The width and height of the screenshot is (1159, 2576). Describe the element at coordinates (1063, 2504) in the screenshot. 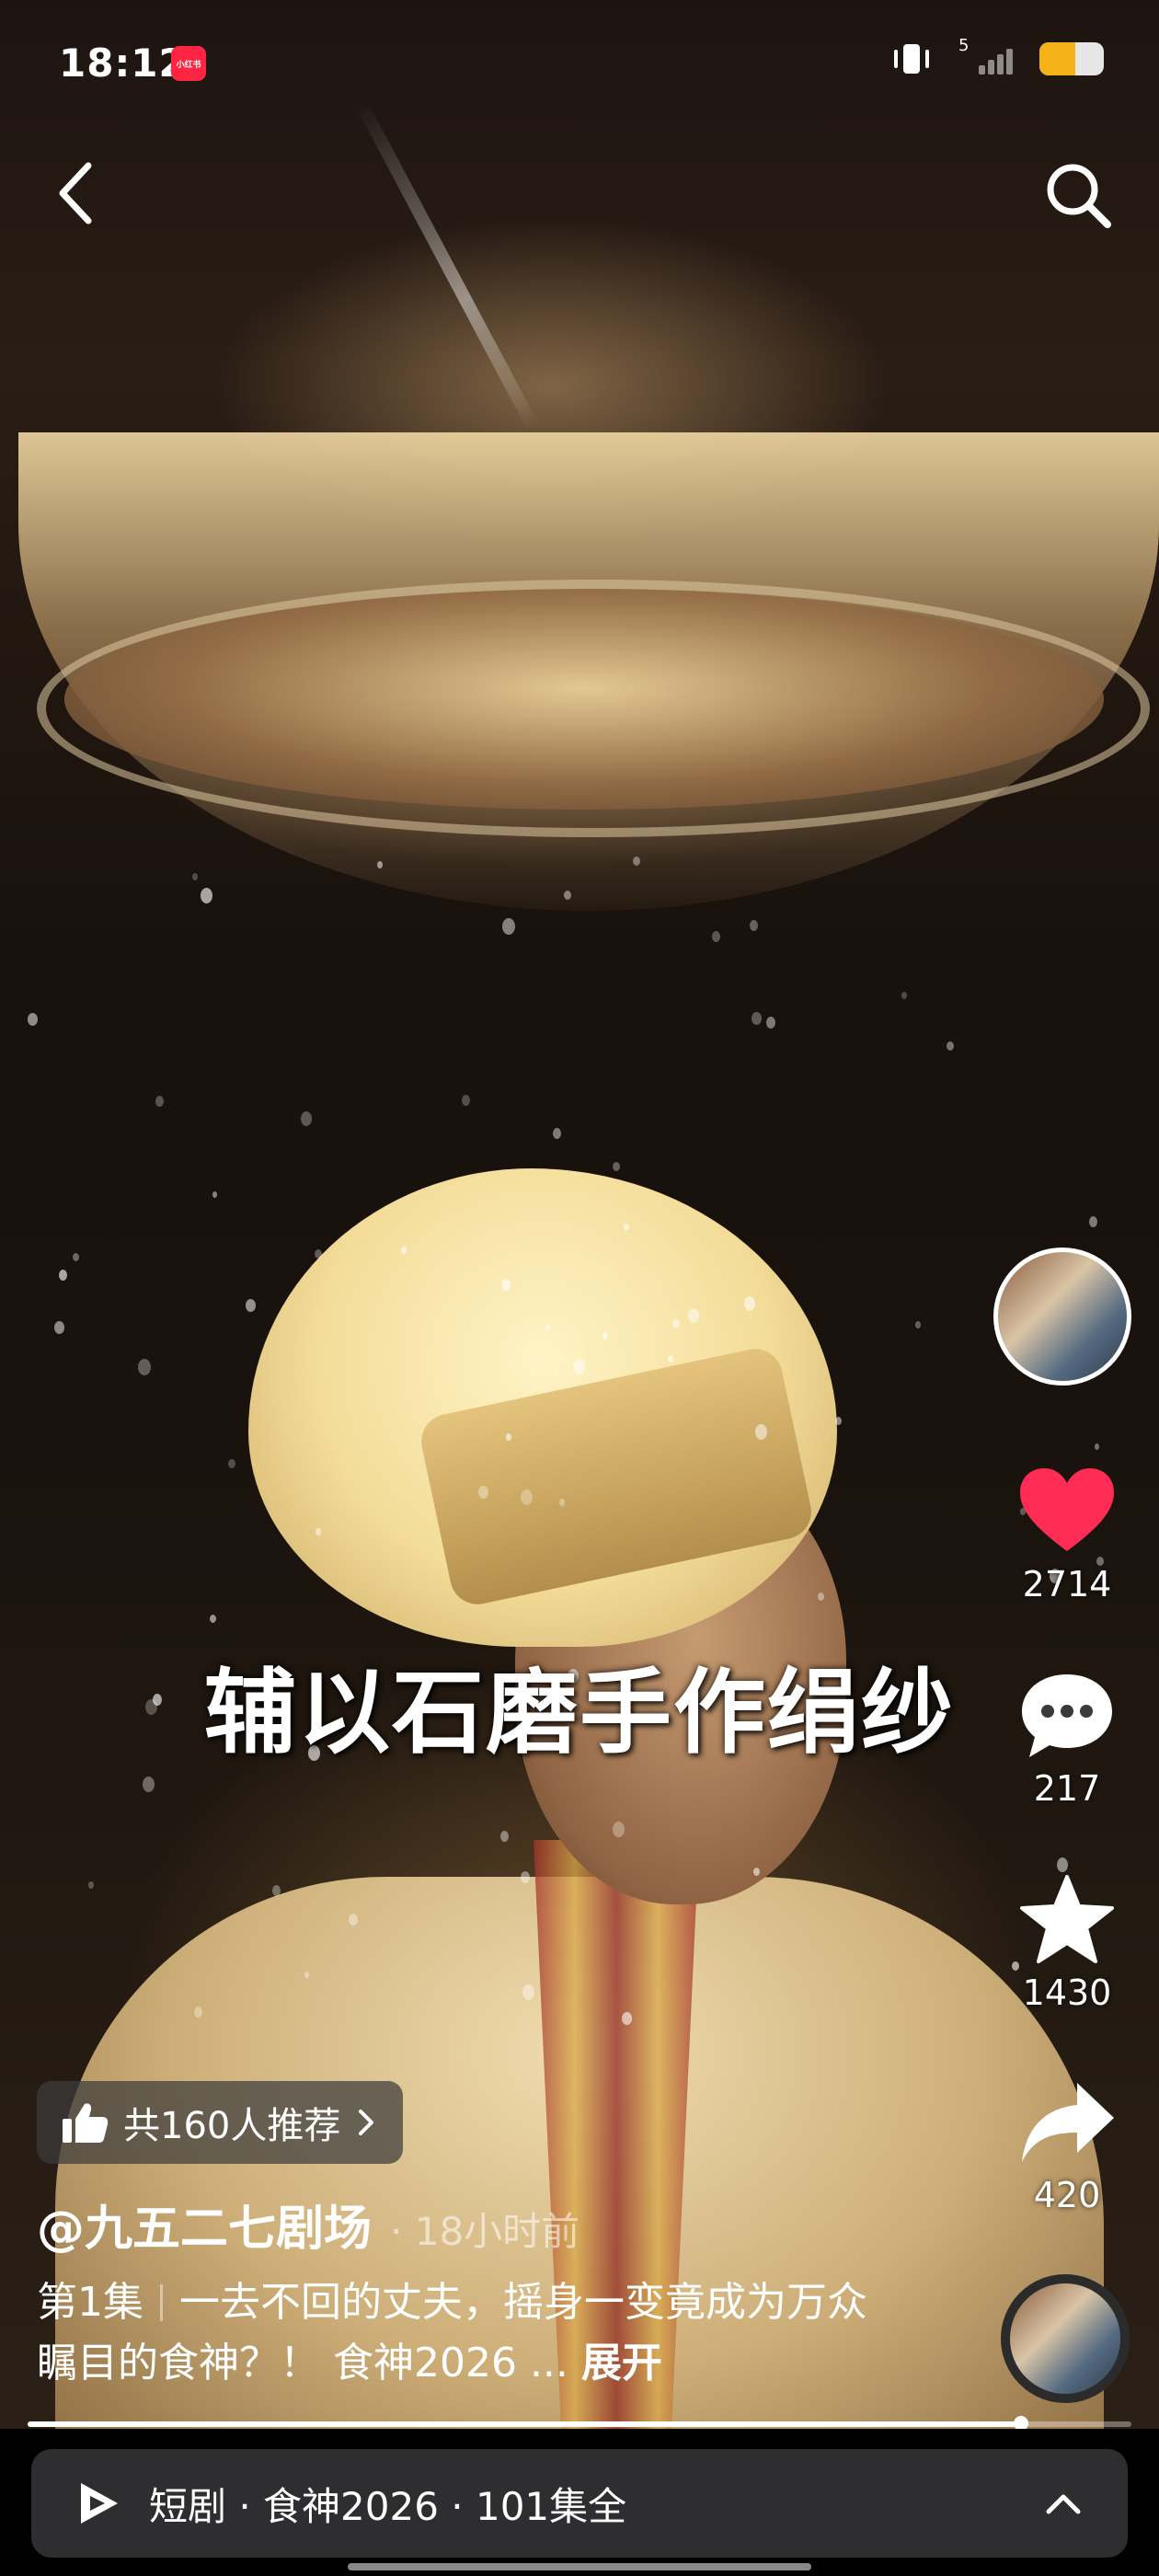

I see `chevron-up-icon` at that location.